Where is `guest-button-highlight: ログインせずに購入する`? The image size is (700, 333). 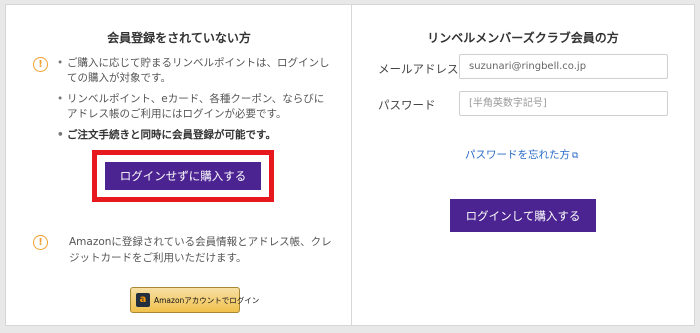
guest-button-highlight: ログインせずに購入する is located at coordinates (183, 176).